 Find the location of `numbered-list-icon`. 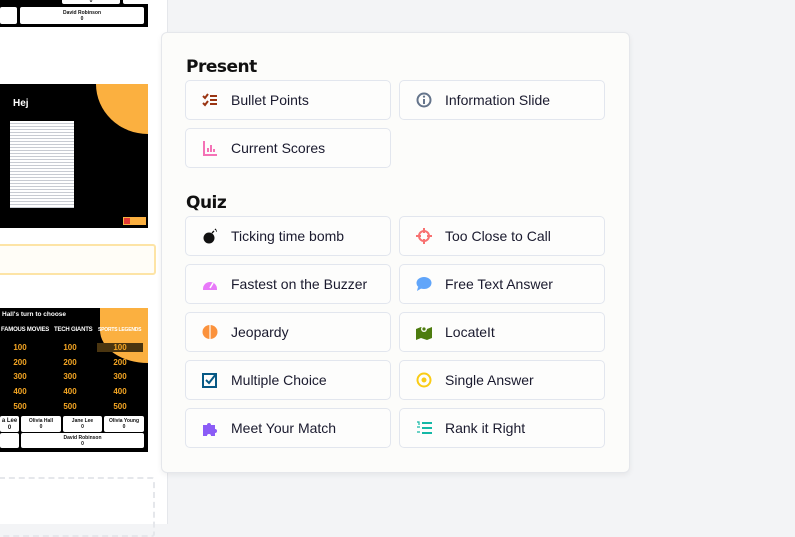

numbered-list-icon is located at coordinates (424, 428).